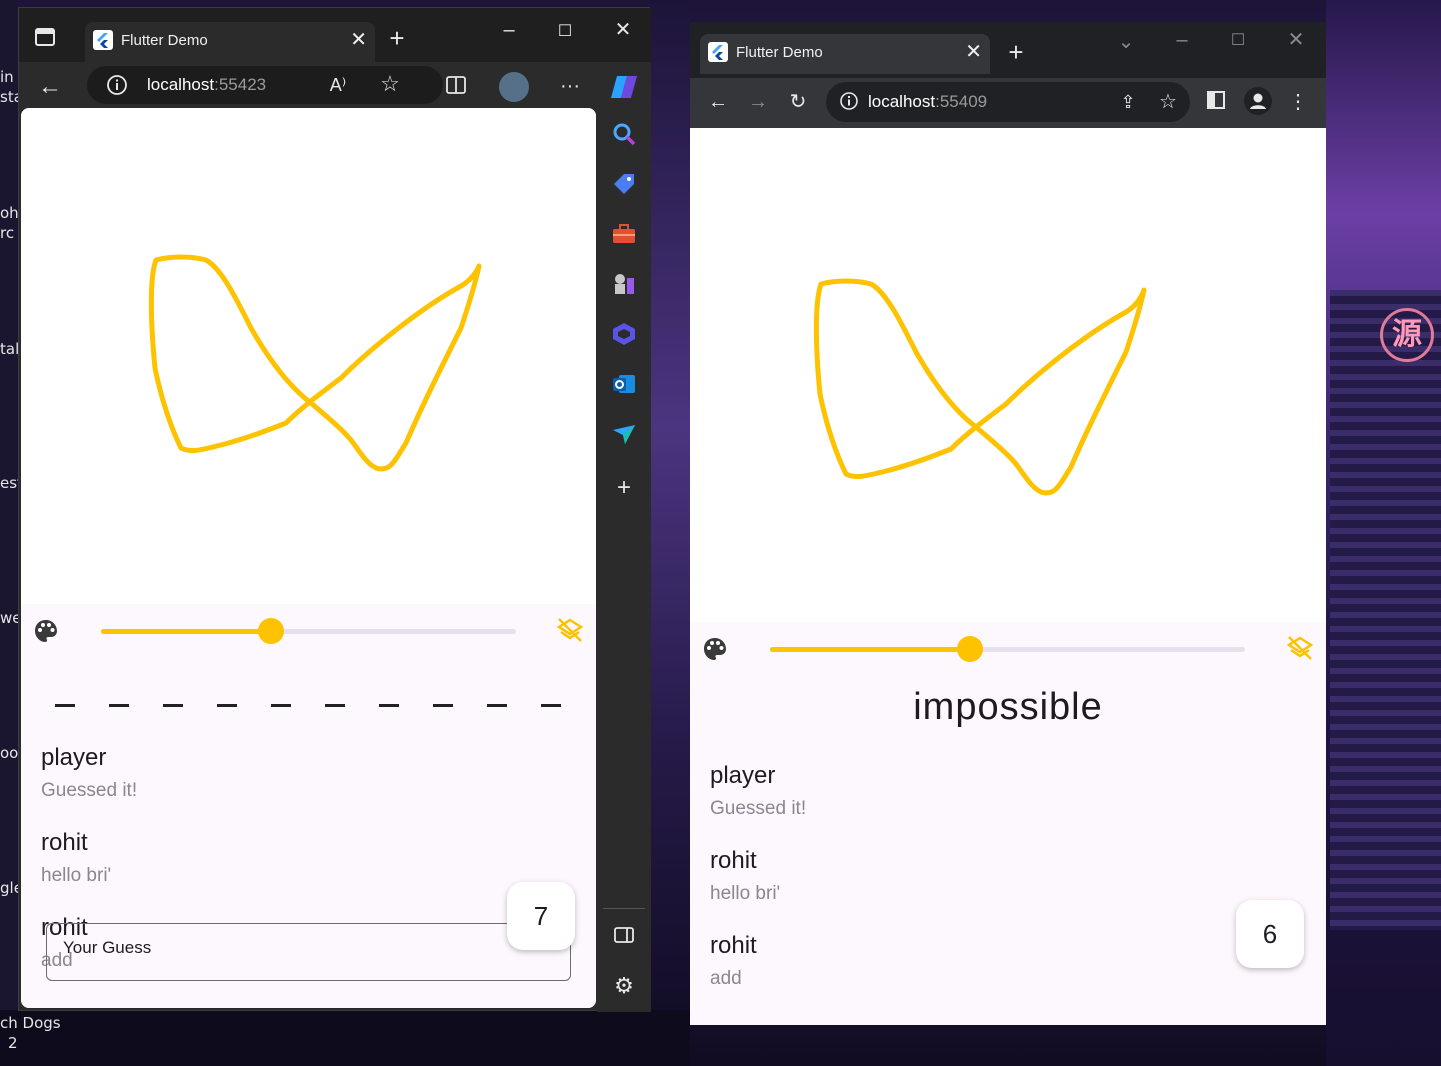 The width and height of the screenshot is (1441, 1066). Describe the element at coordinates (624, 384) in the screenshot. I see `outlook-icon` at that location.